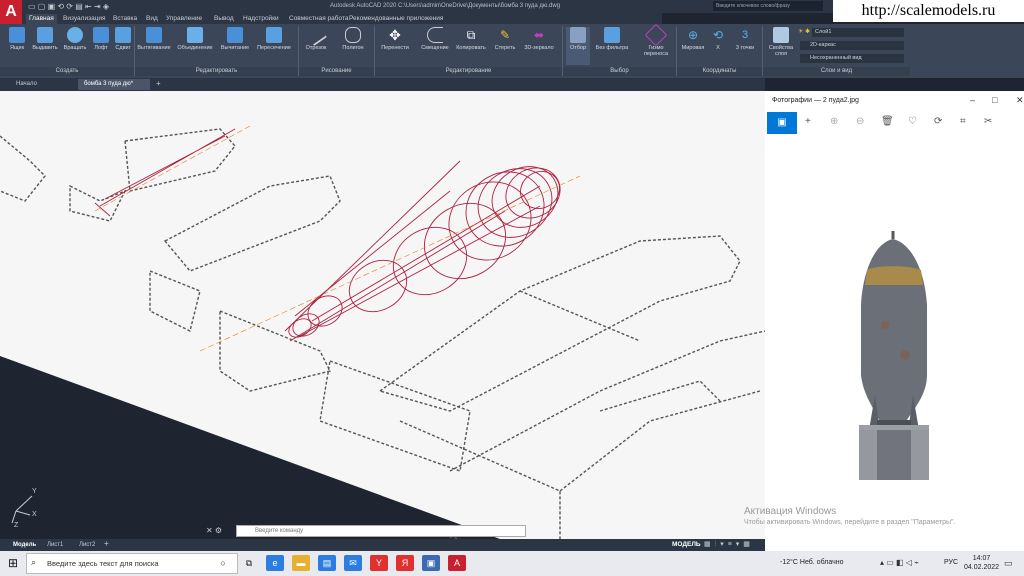 The image size is (1024, 576). Describe the element at coordinates (578, 46) in the screenshot. I see `culling-button: Отбор` at that location.